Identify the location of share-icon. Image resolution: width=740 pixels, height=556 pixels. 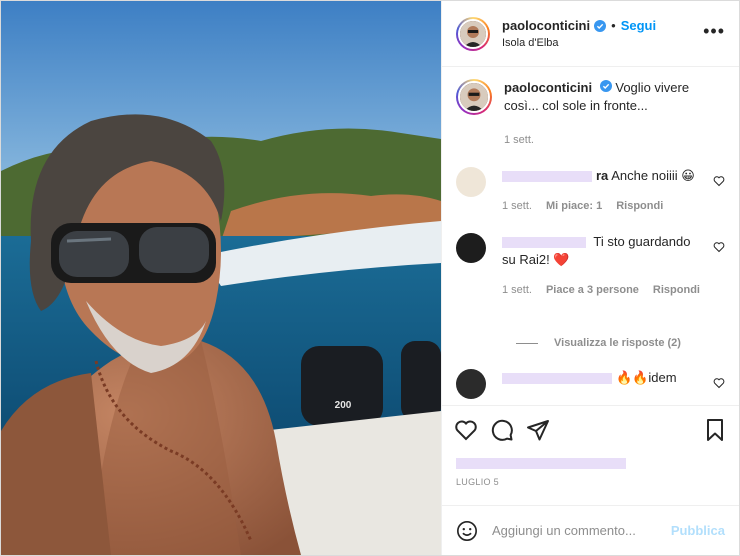
(538, 430).